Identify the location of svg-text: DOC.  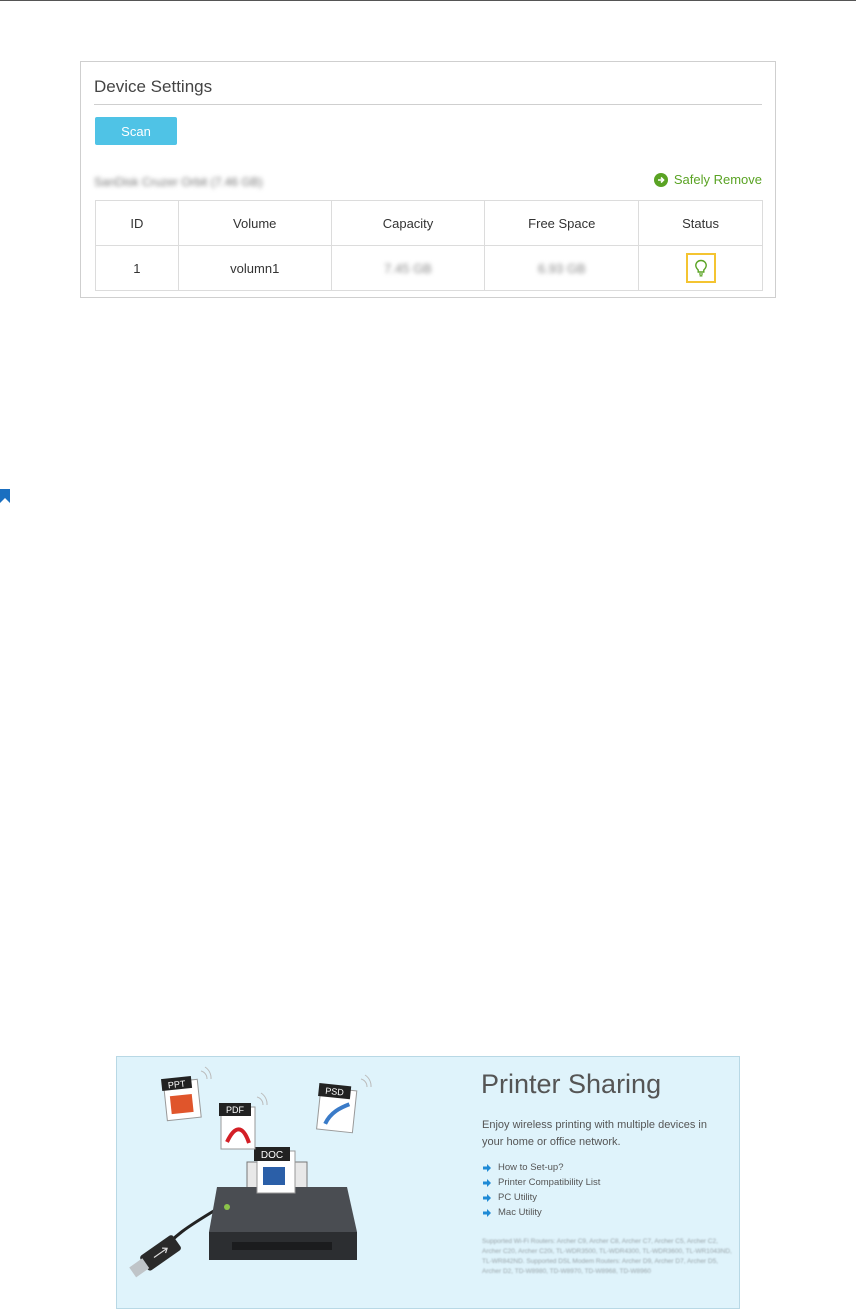
(272, 1155).